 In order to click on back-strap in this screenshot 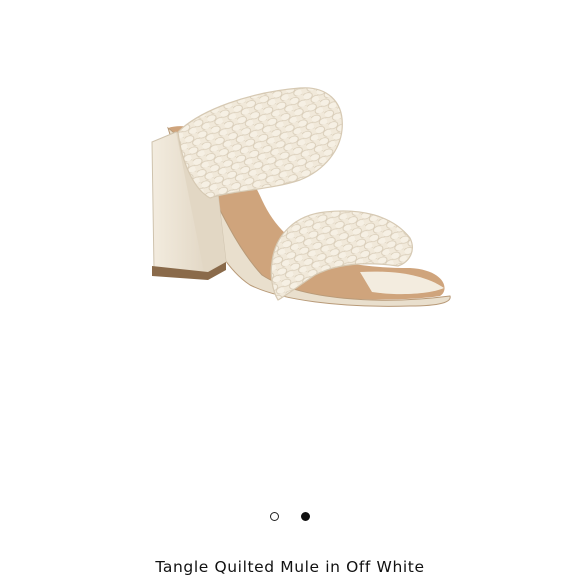, I will do `click(260, 143)`.